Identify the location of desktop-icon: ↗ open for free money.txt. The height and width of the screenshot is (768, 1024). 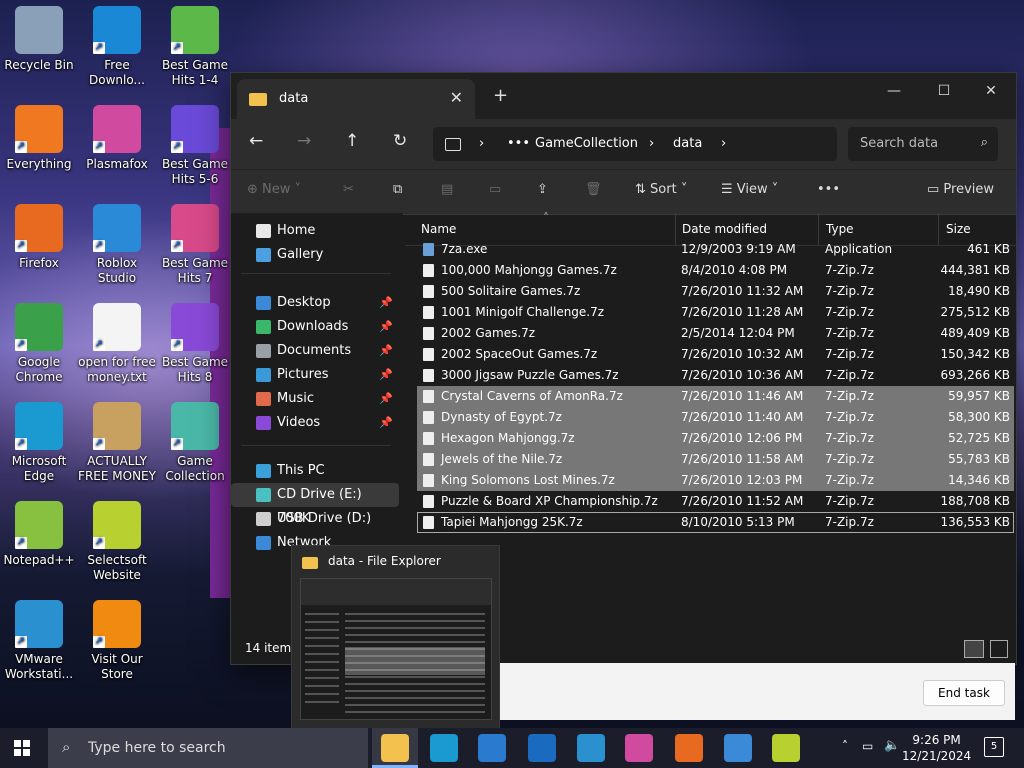
(117, 344).